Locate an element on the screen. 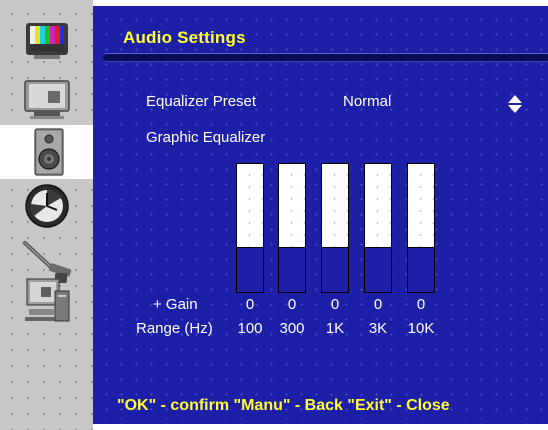 Image resolution: width=548 pixels, height=430 pixels. range-value: 300 is located at coordinates (292, 328).